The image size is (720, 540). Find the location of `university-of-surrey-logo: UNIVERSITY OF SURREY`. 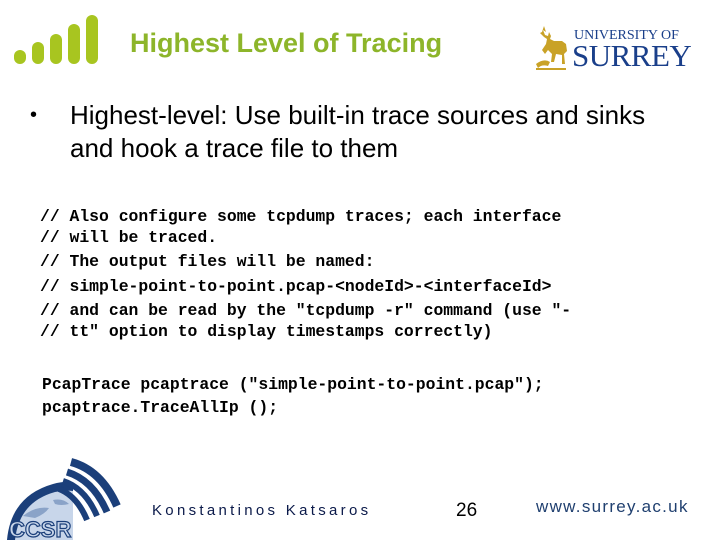

university-of-surrey-logo: UNIVERSITY OF SURREY is located at coordinates (619, 49).